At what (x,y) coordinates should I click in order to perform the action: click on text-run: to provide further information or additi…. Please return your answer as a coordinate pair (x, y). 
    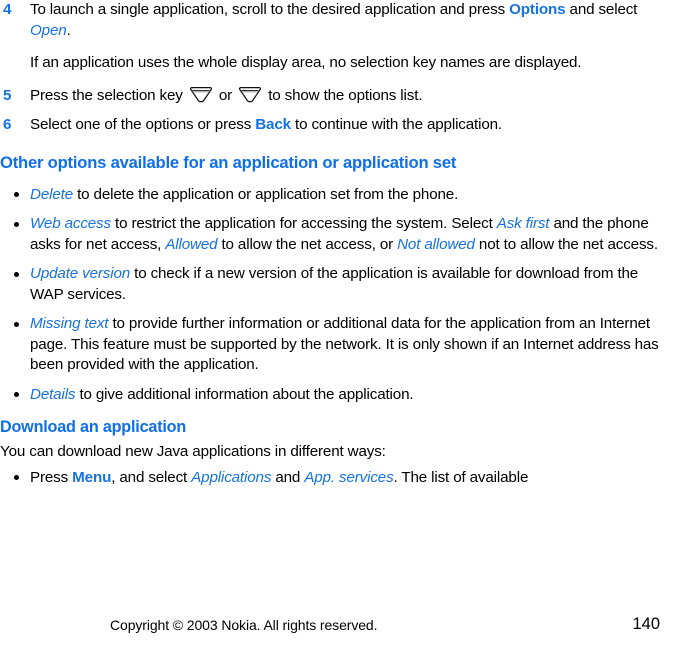
    Looking at the image, I should click on (346, 344).